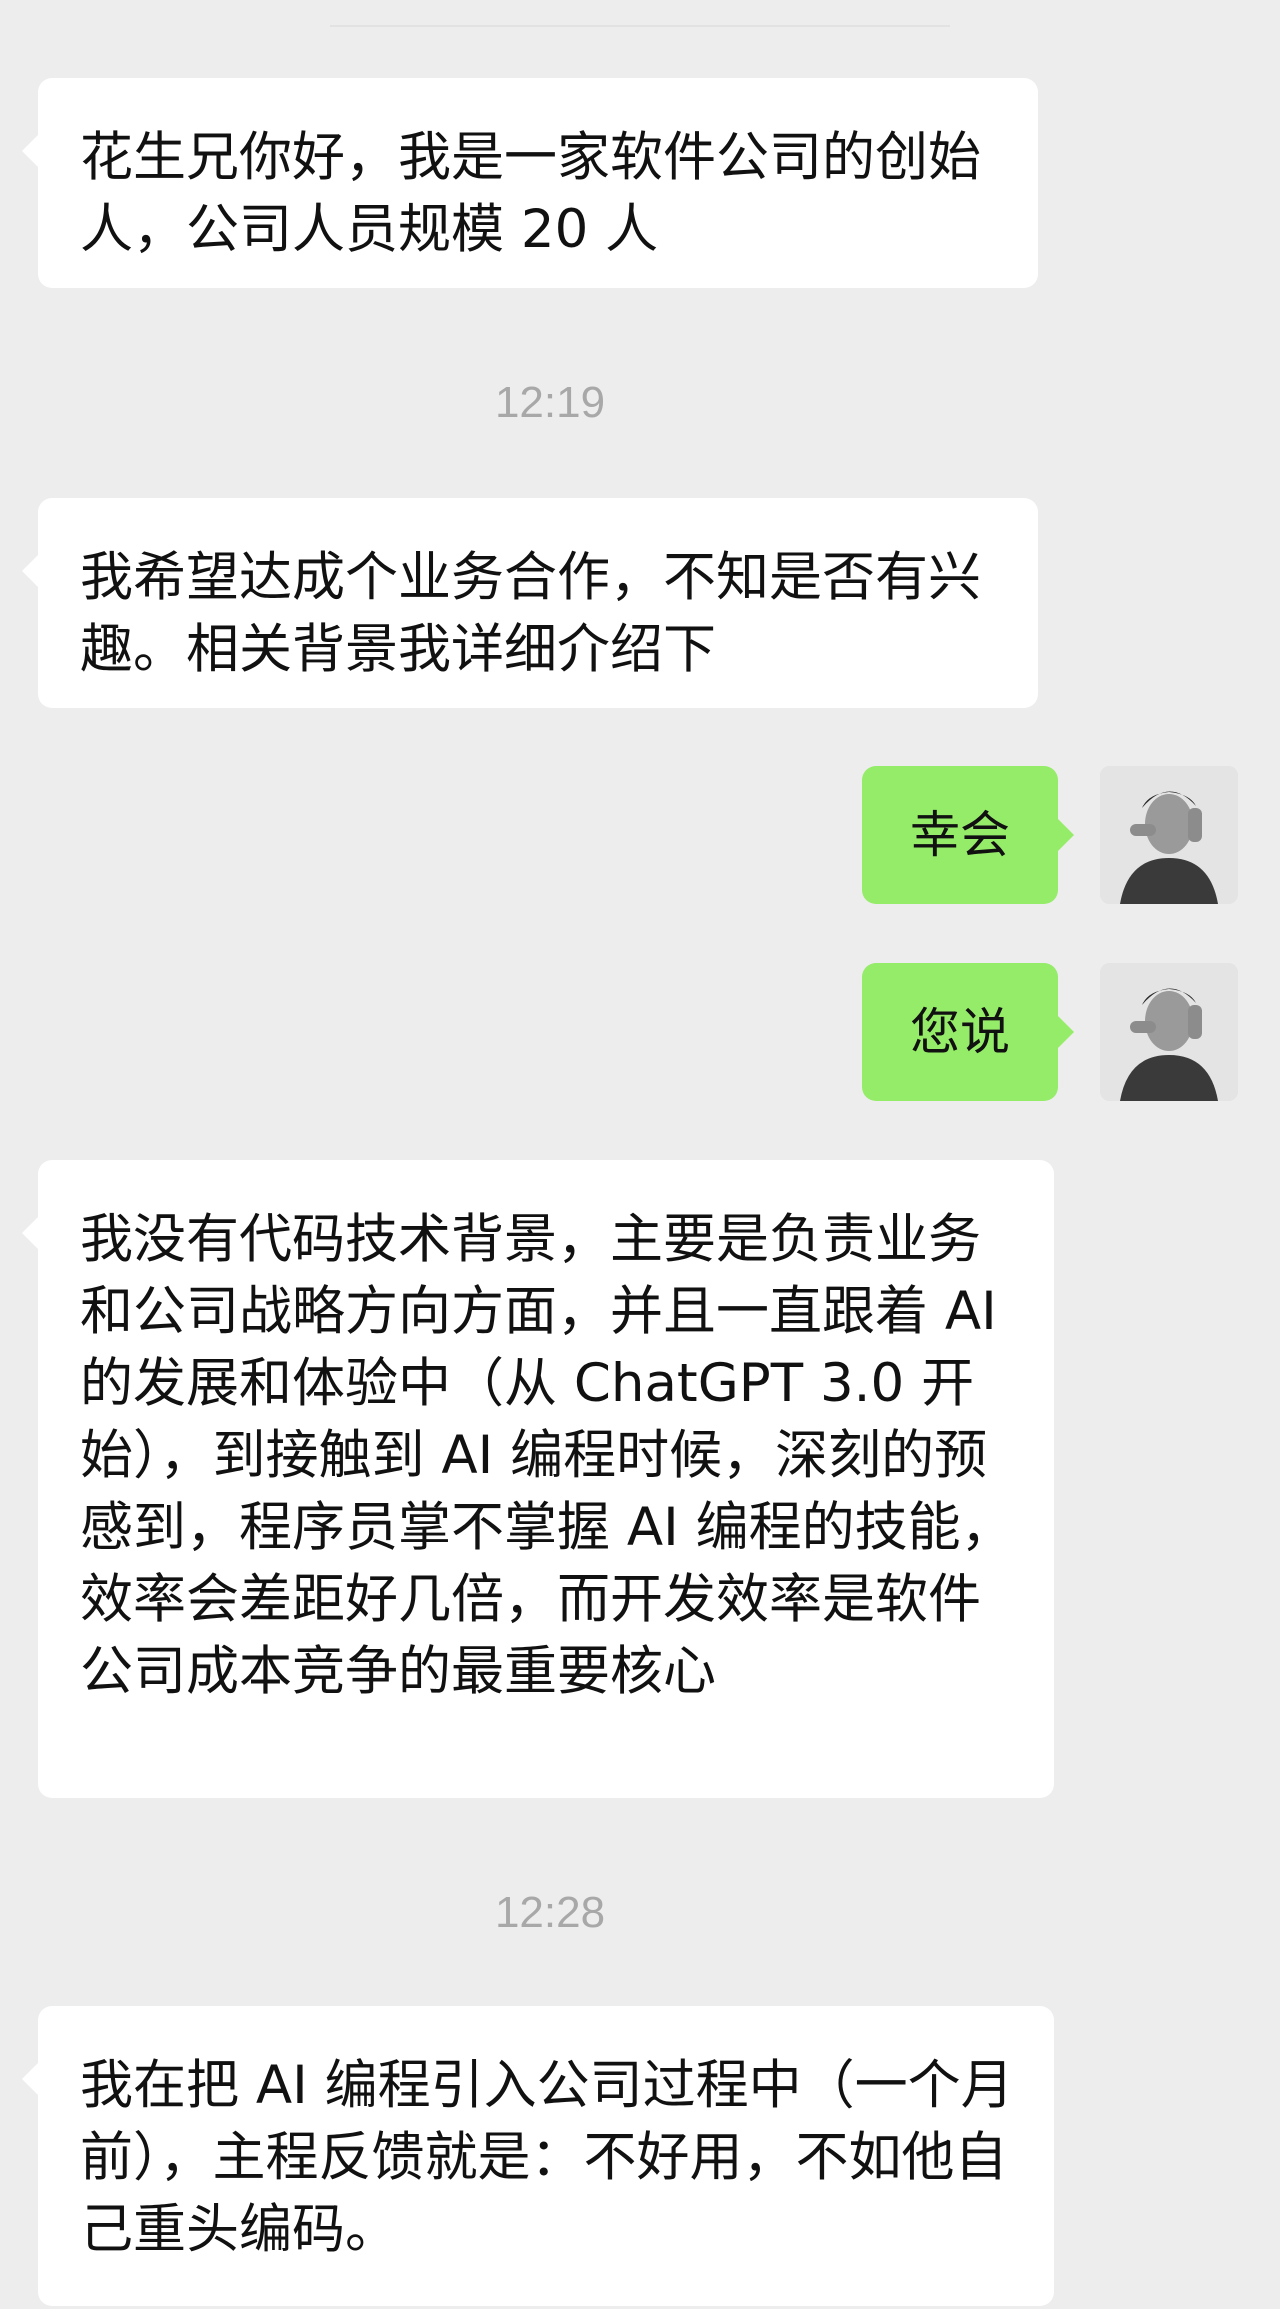  I want to click on message-bubble-outgoing: 您说, so click(968, 1032).